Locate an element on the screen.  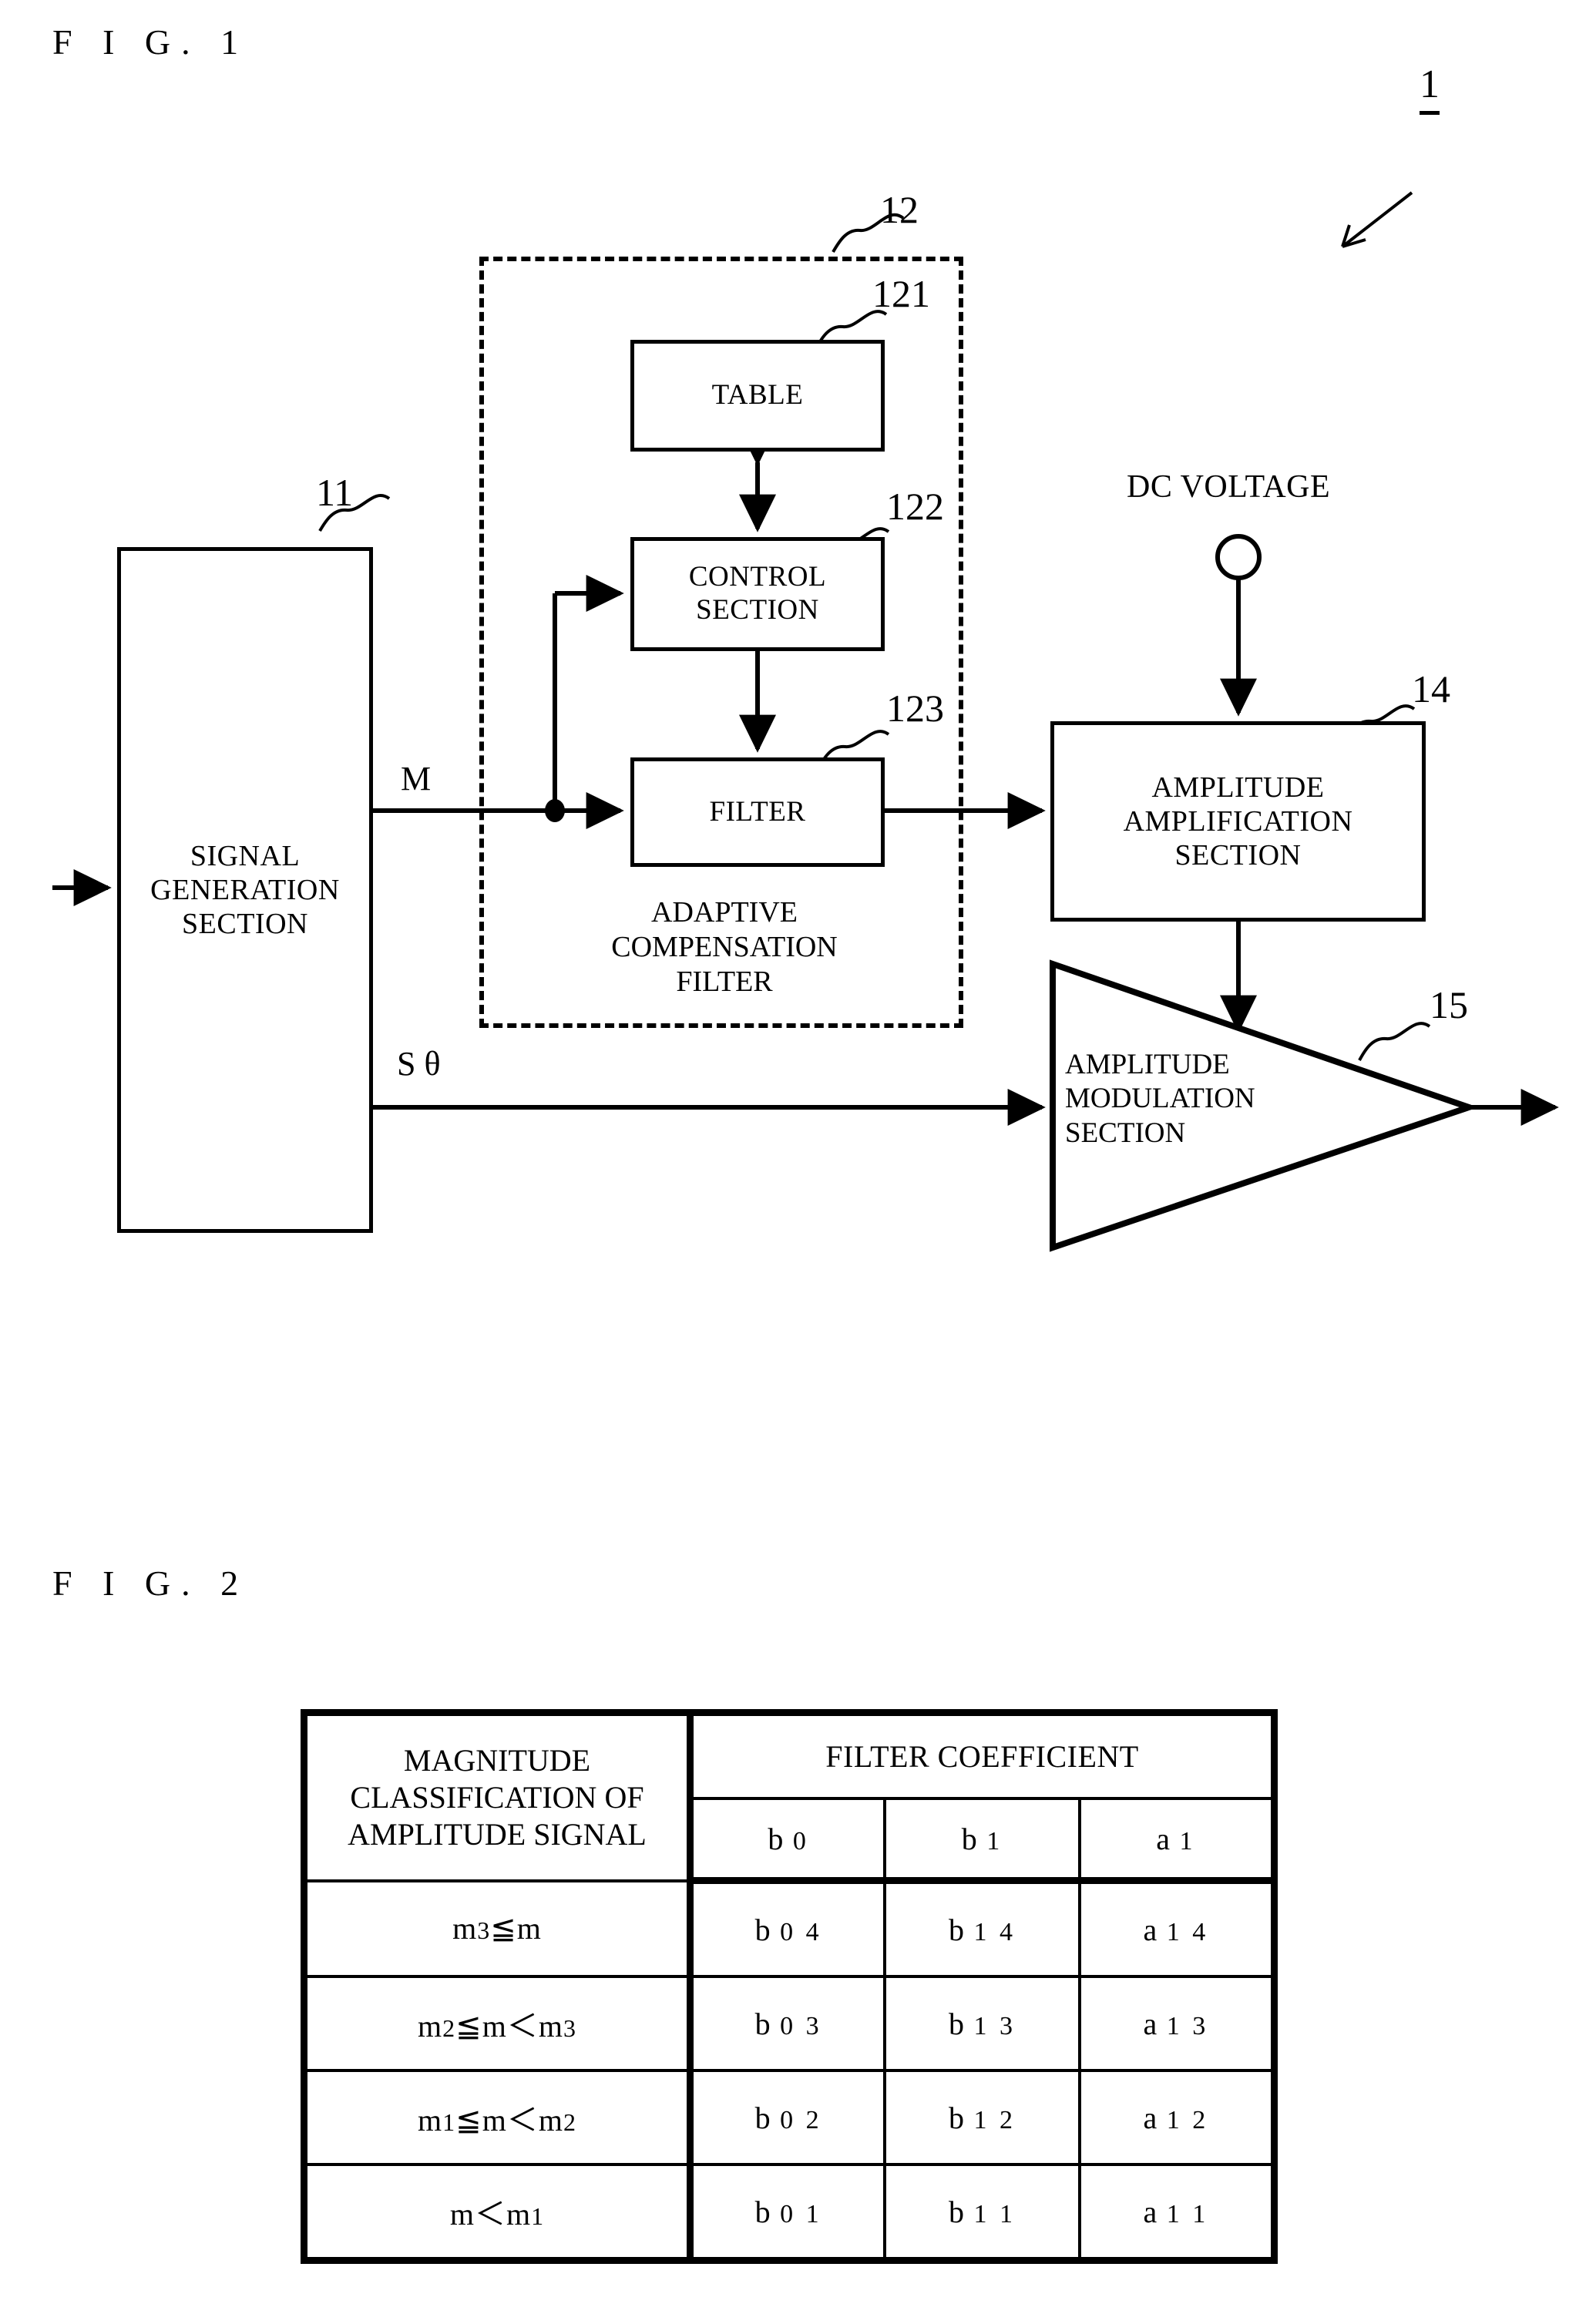
cell-coefficient-b1: b 1 4 is located at coordinates (982, 1928).